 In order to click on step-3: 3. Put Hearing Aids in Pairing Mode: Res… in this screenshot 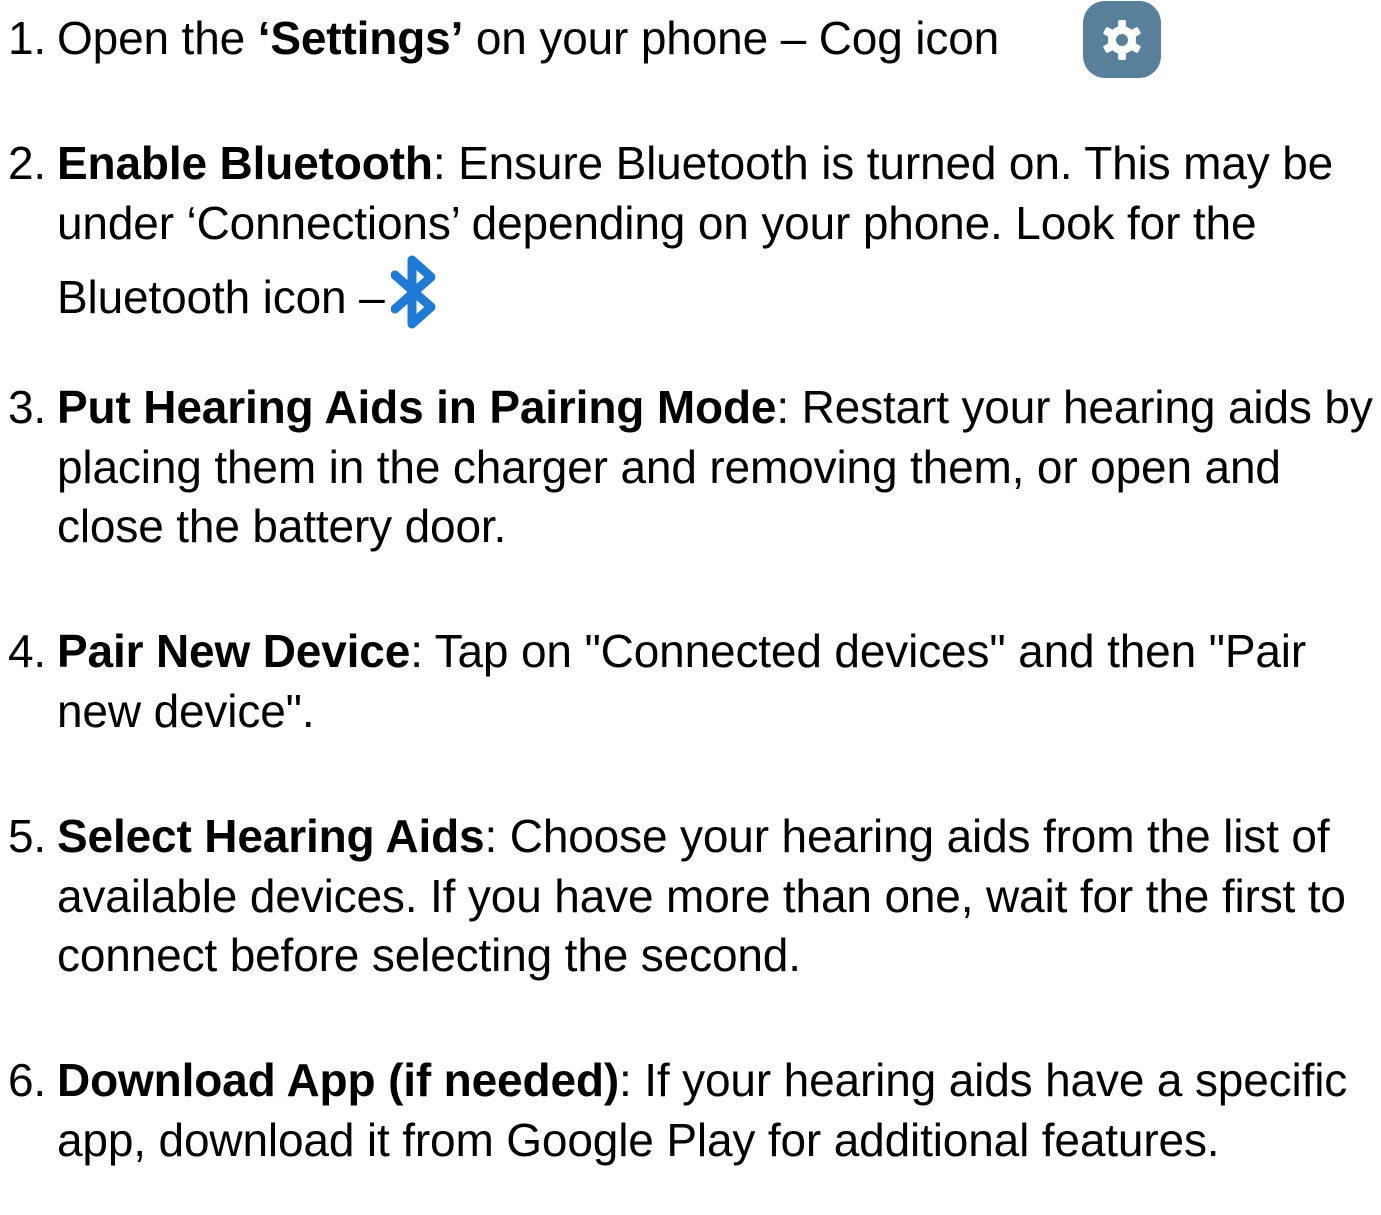, I will do `click(694, 467)`.